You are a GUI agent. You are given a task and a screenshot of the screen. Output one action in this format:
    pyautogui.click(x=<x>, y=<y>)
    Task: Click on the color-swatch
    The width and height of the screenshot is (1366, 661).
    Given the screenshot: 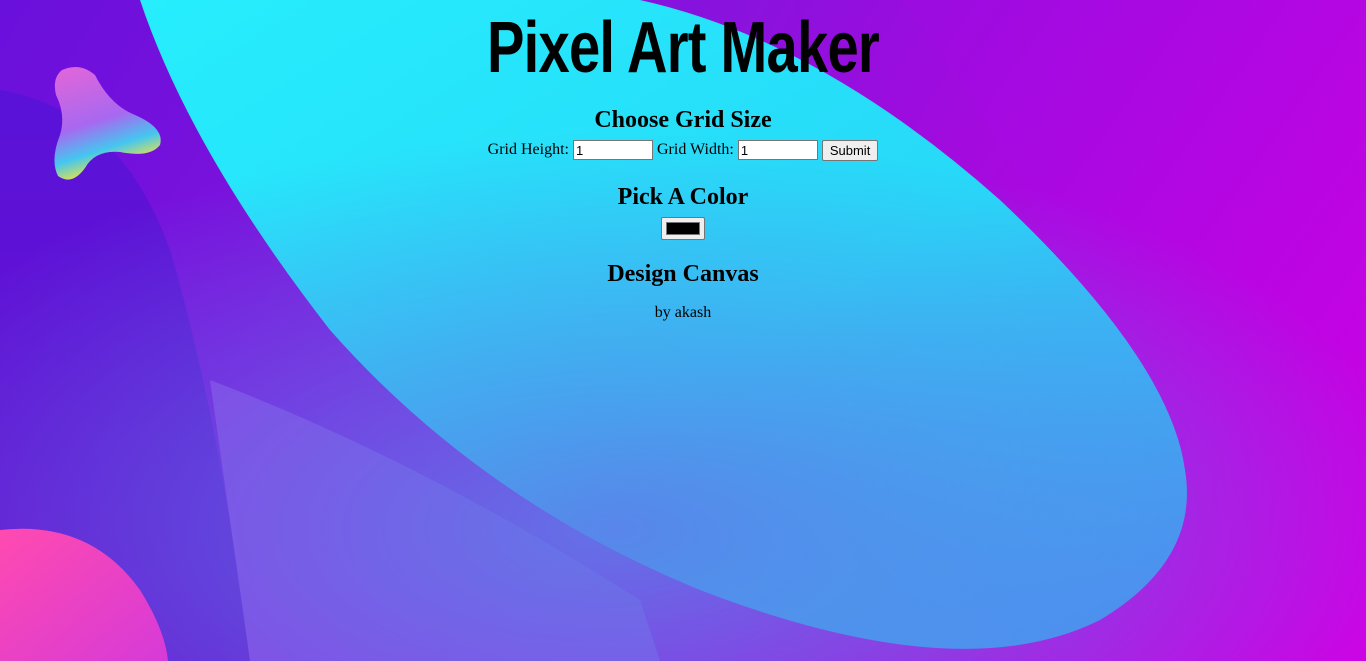 What is the action you would take?
    pyautogui.click(x=683, y=228)
    